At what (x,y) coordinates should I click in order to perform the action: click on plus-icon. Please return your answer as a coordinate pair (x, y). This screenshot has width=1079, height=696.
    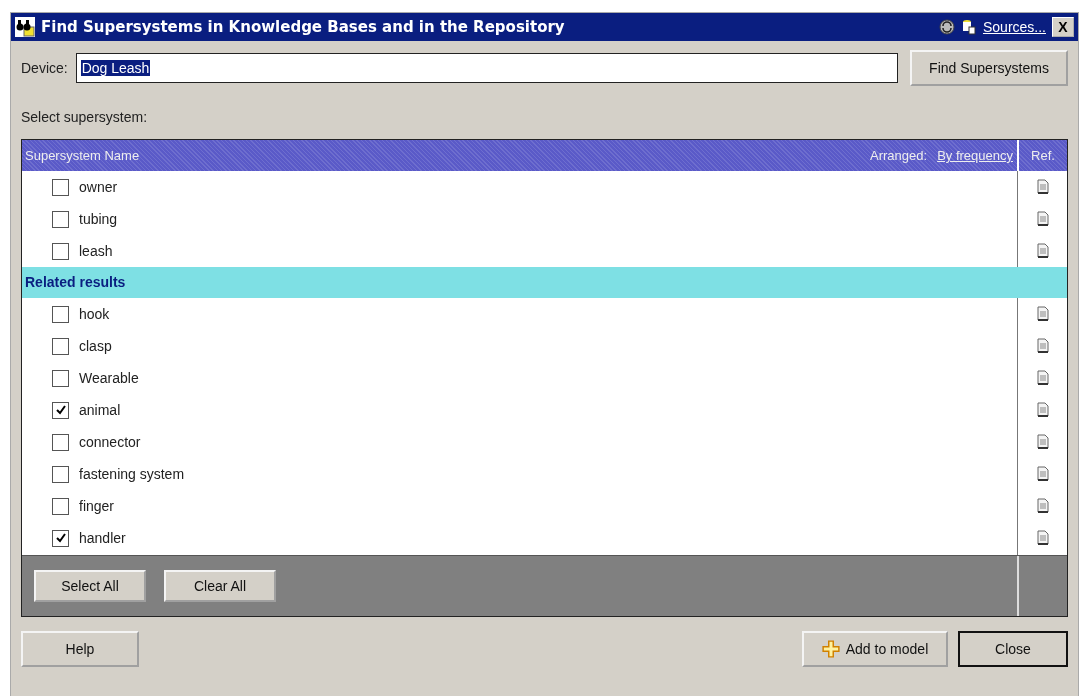
    Looking at the image, I should click on (830, 649).